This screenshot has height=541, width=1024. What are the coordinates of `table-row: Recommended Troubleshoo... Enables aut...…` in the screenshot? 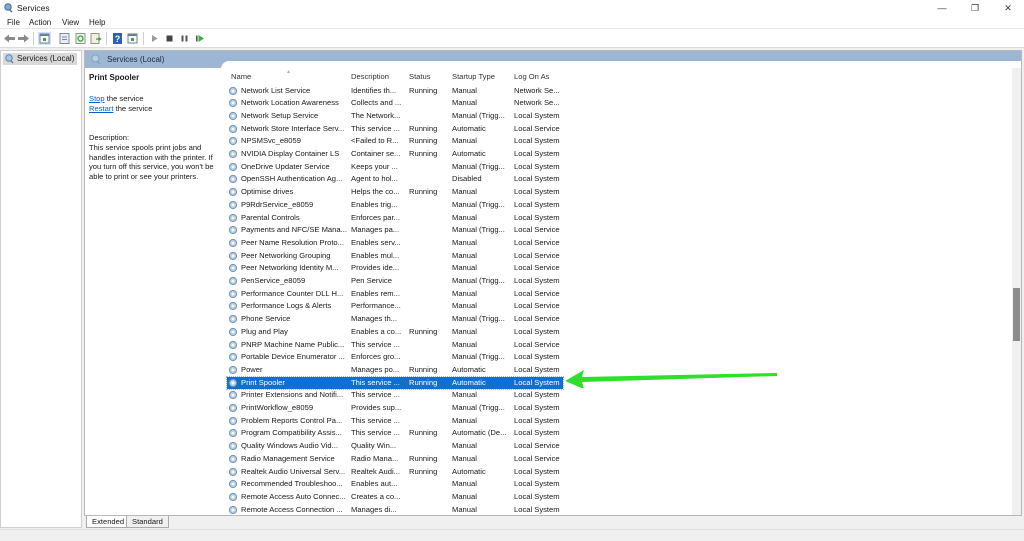 It's located at (395, 484).